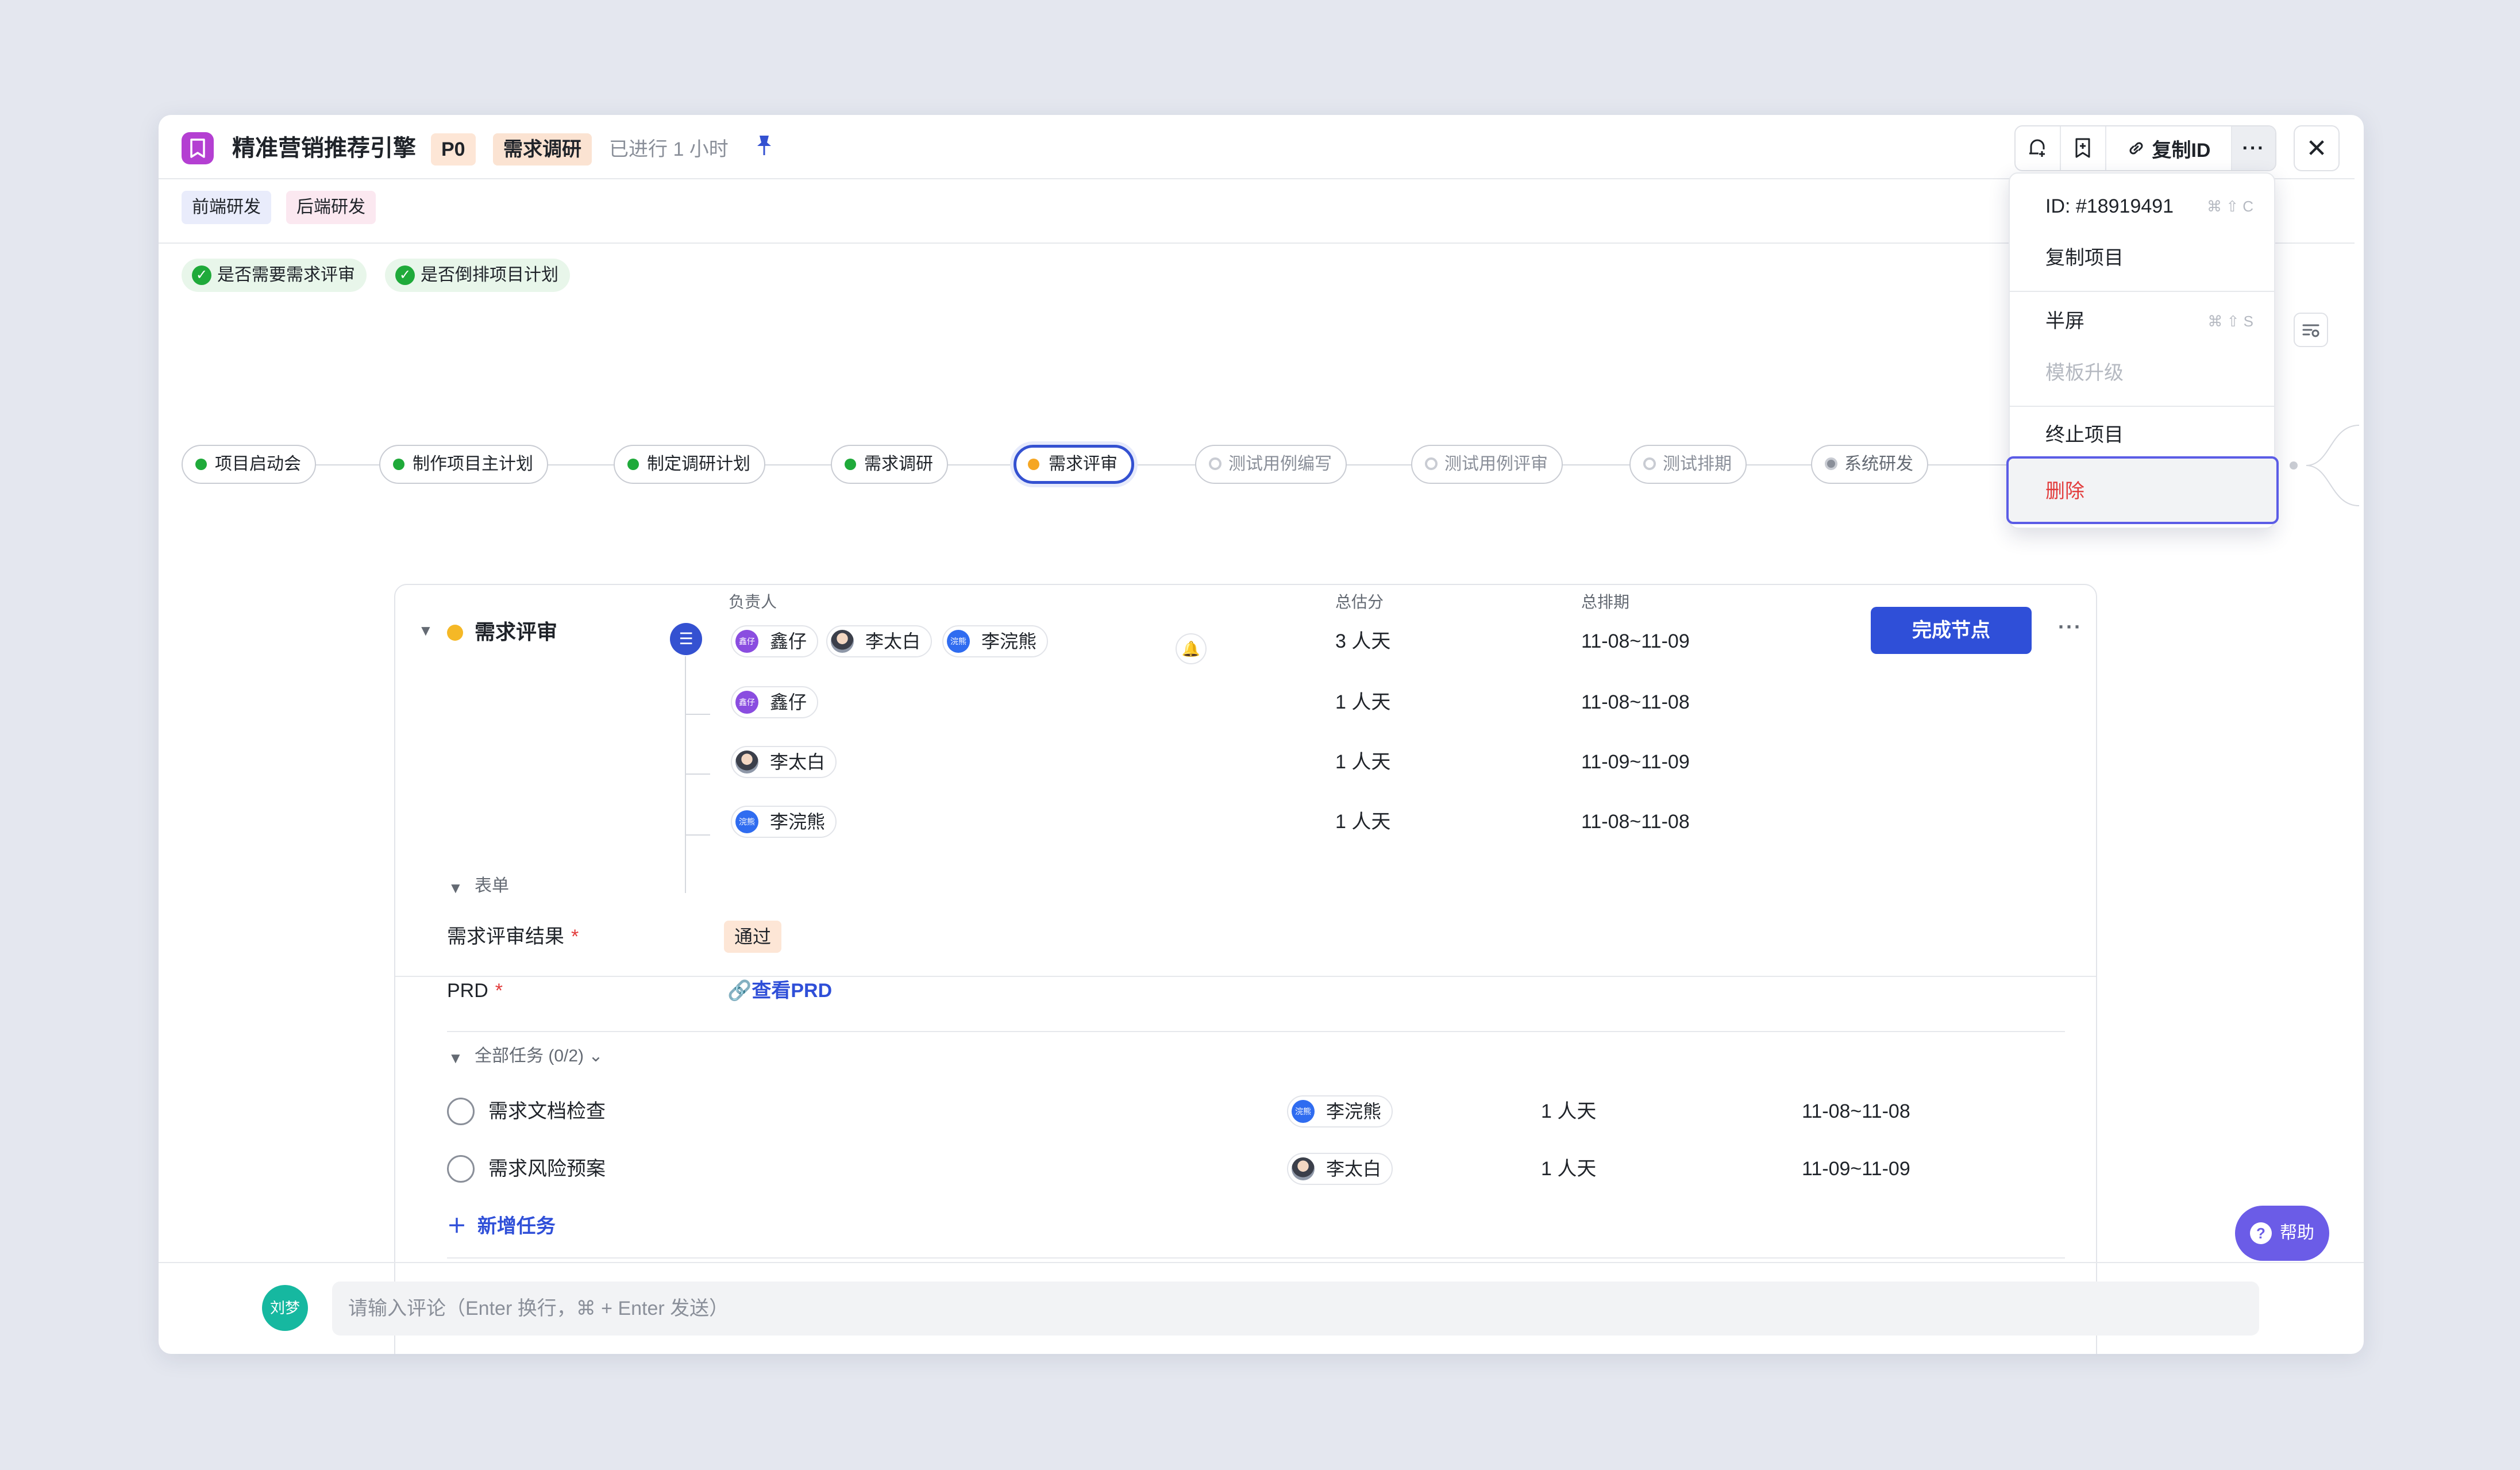 Image resolution: width=2520 pixels, height=1470 pixels. What do you see at coordinates (258, 464) in the screenshot?
I see `flow-node-label: 项目启动会` at bounding box center [258, 464].